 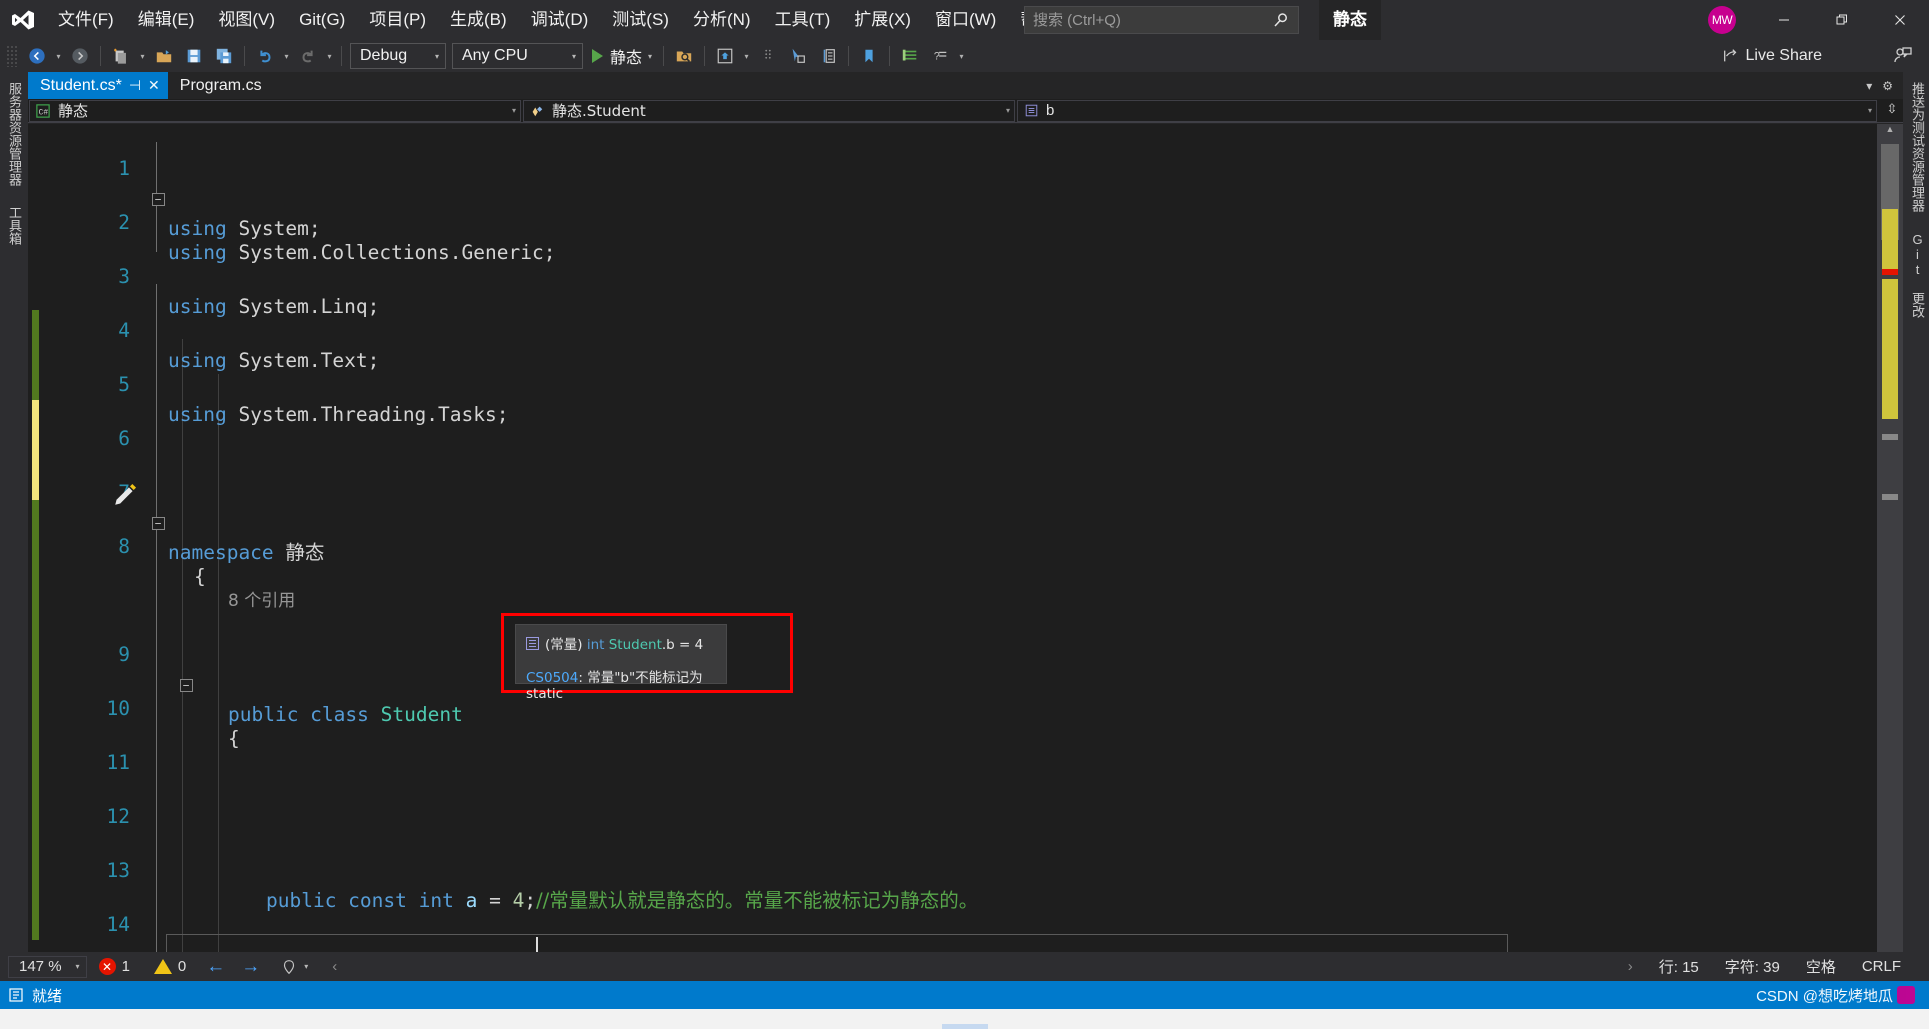 I want to click on toolbar-grip, so click(x=12, y=56).